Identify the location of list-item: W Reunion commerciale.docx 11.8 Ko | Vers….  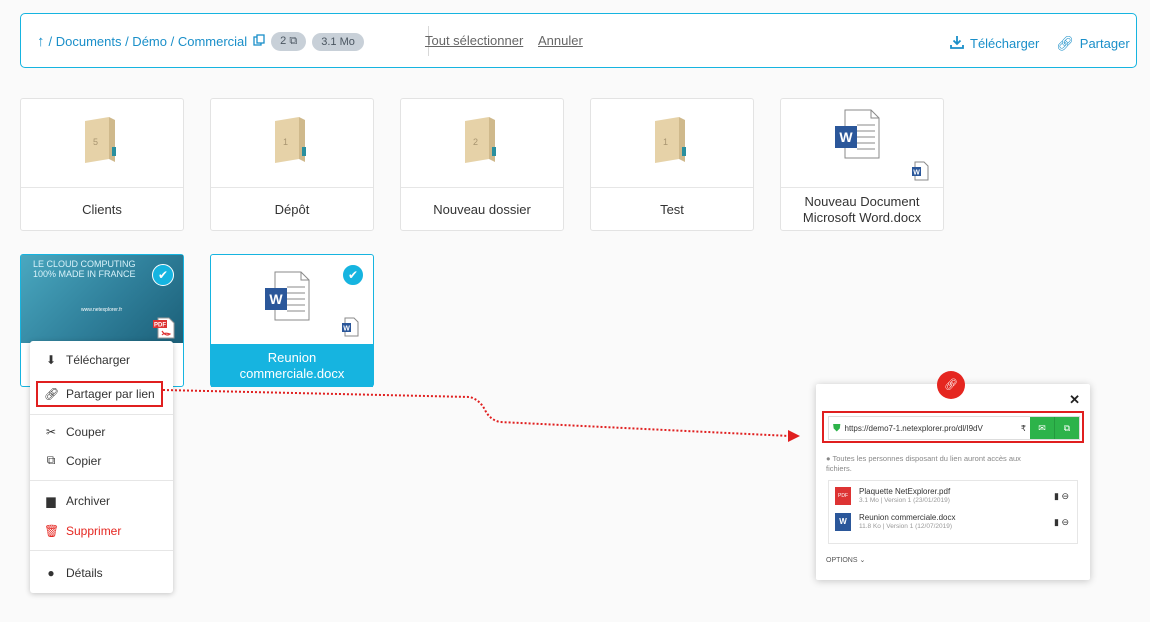
(895, 522).